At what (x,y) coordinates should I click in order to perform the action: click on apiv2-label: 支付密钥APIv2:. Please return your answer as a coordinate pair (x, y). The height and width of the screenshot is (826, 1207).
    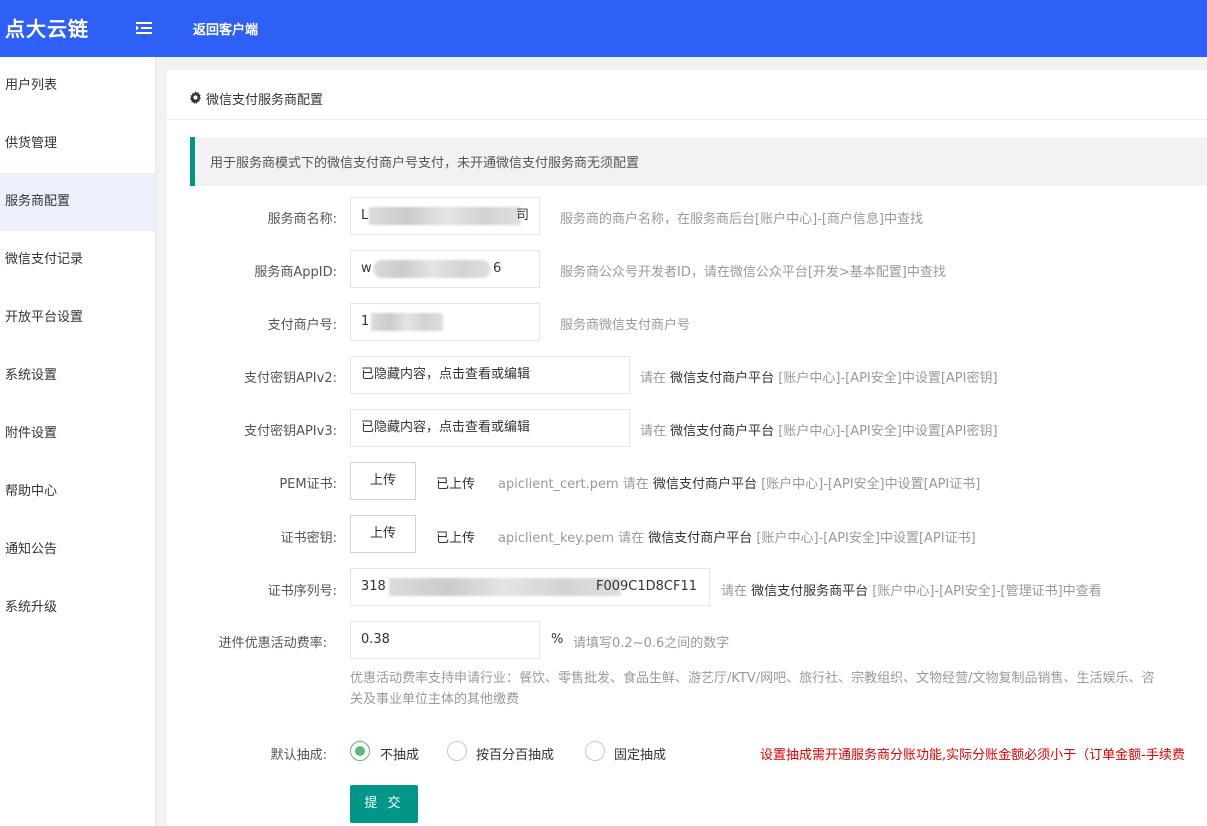
    Looking at the image, I should click on (290, 378).